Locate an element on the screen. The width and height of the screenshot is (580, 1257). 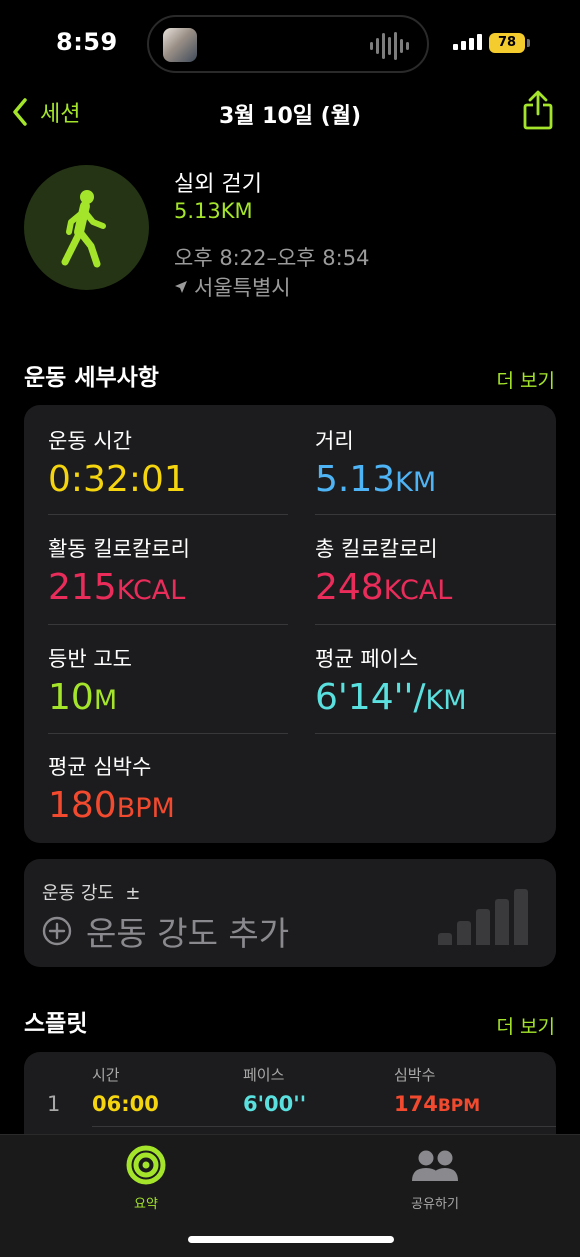
details-section-title: 운동 세부사항 is located at coordinates (91, 378).